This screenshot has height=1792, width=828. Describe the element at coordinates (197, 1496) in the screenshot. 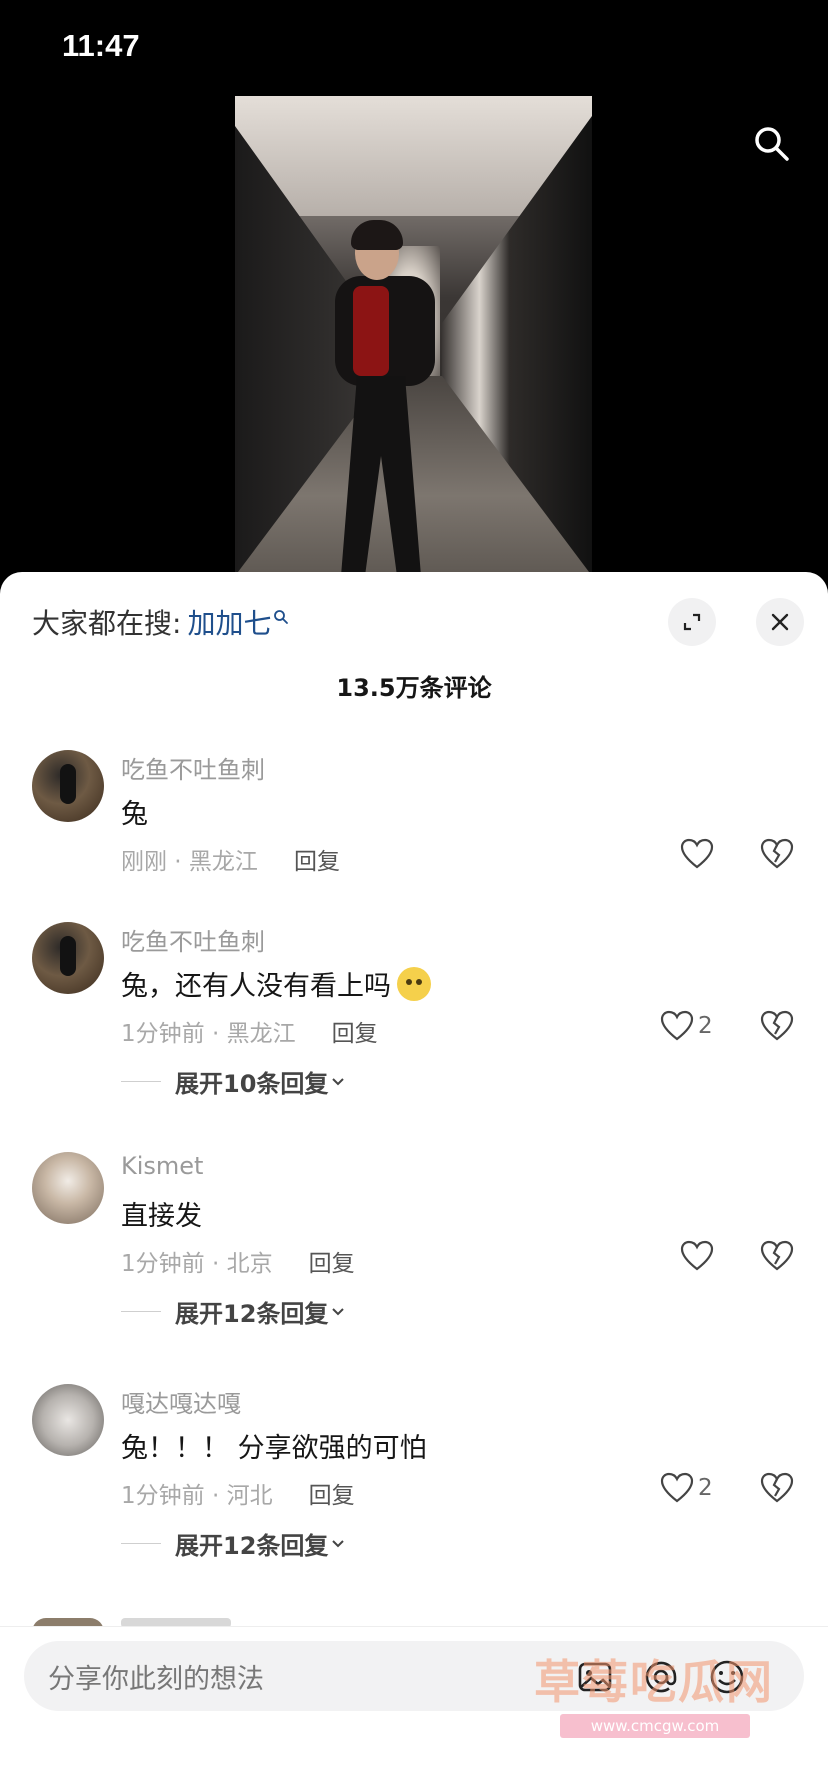

I see `comment-time-location: 1分钟前 · 河北` at that location.